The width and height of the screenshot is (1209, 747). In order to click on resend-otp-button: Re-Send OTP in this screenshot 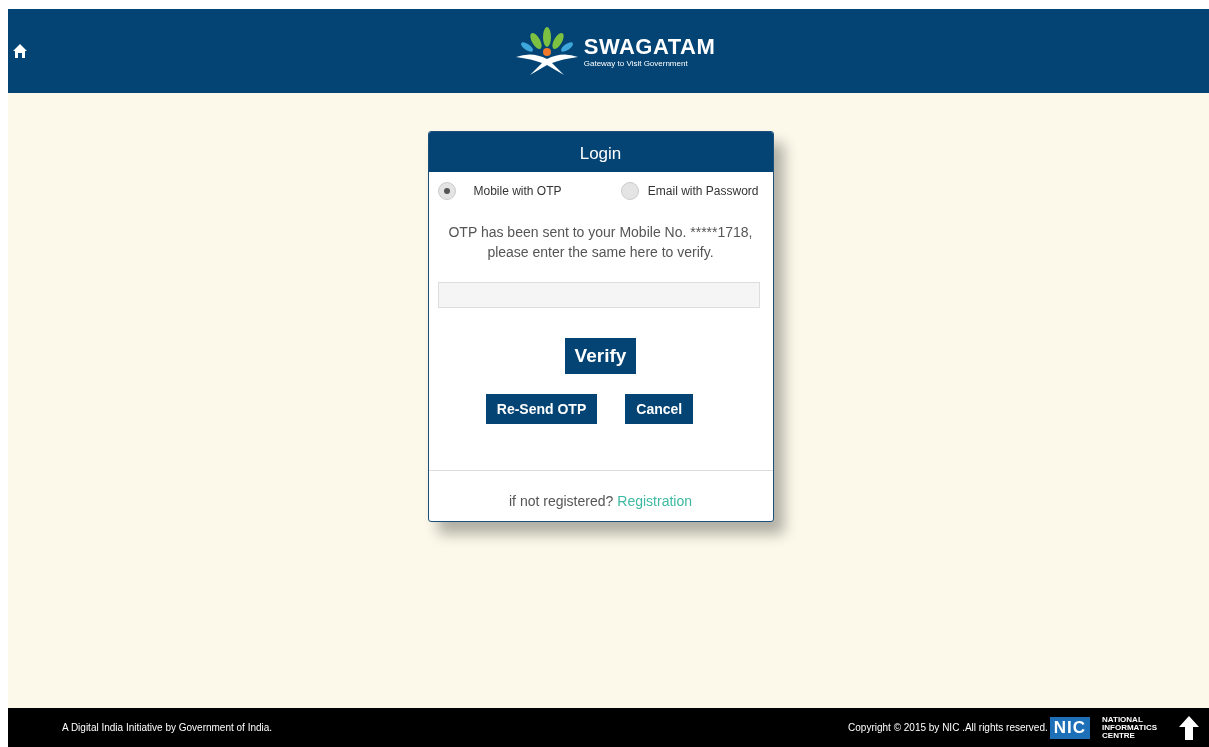, I will do `click(541, 409)`.